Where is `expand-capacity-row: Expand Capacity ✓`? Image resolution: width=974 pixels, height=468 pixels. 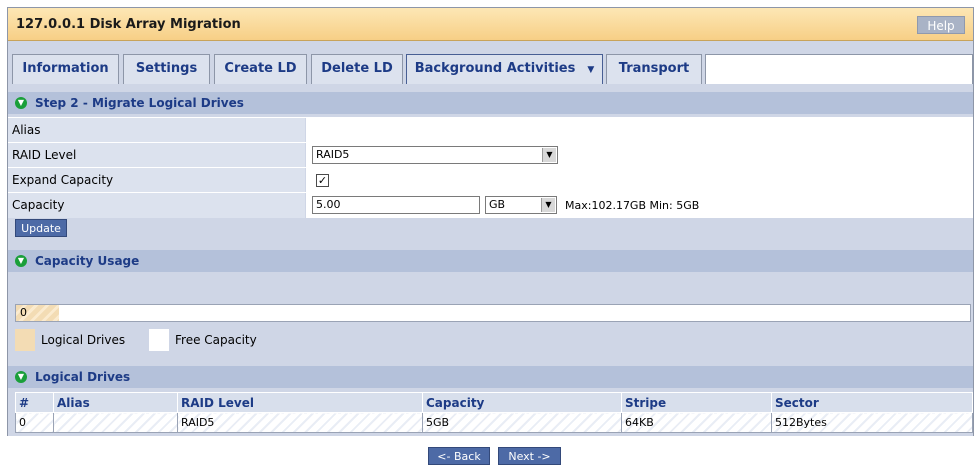
expand-capacity-row: Expand Capacity ✓ is located at coordinates (490, 180).